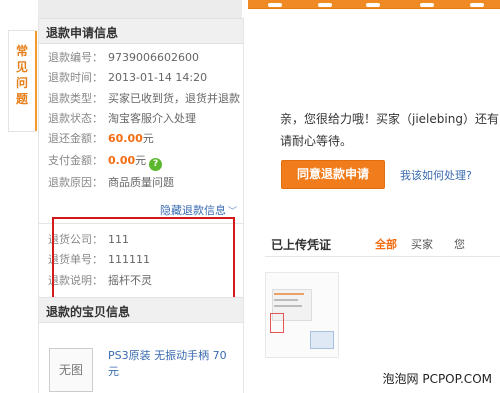 This screenshot has width=500, height=393. Describe the element at coordinates (125, 138) in the screenshot. I see `refund-amount: 60.00` at that location.